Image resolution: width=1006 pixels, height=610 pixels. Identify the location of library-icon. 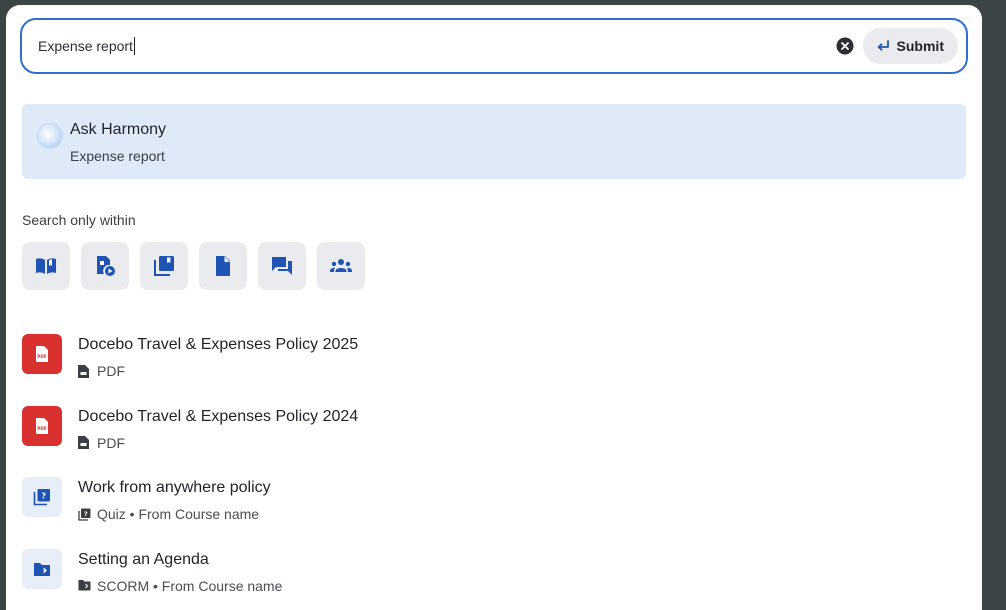
(164, 266).